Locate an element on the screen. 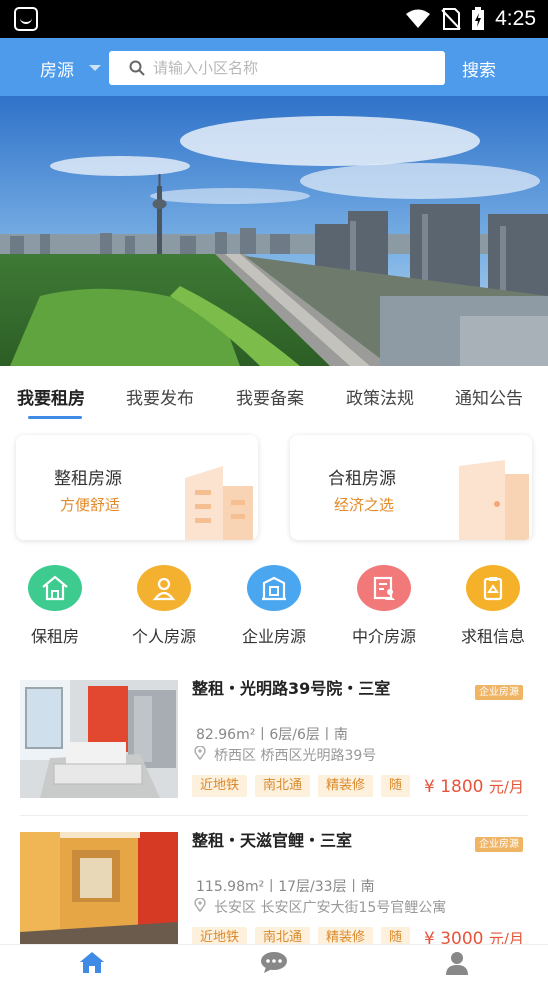 This screenshot has height=982, width=548. listing-tag: 近地铁 is located at coordinates (220, 786).